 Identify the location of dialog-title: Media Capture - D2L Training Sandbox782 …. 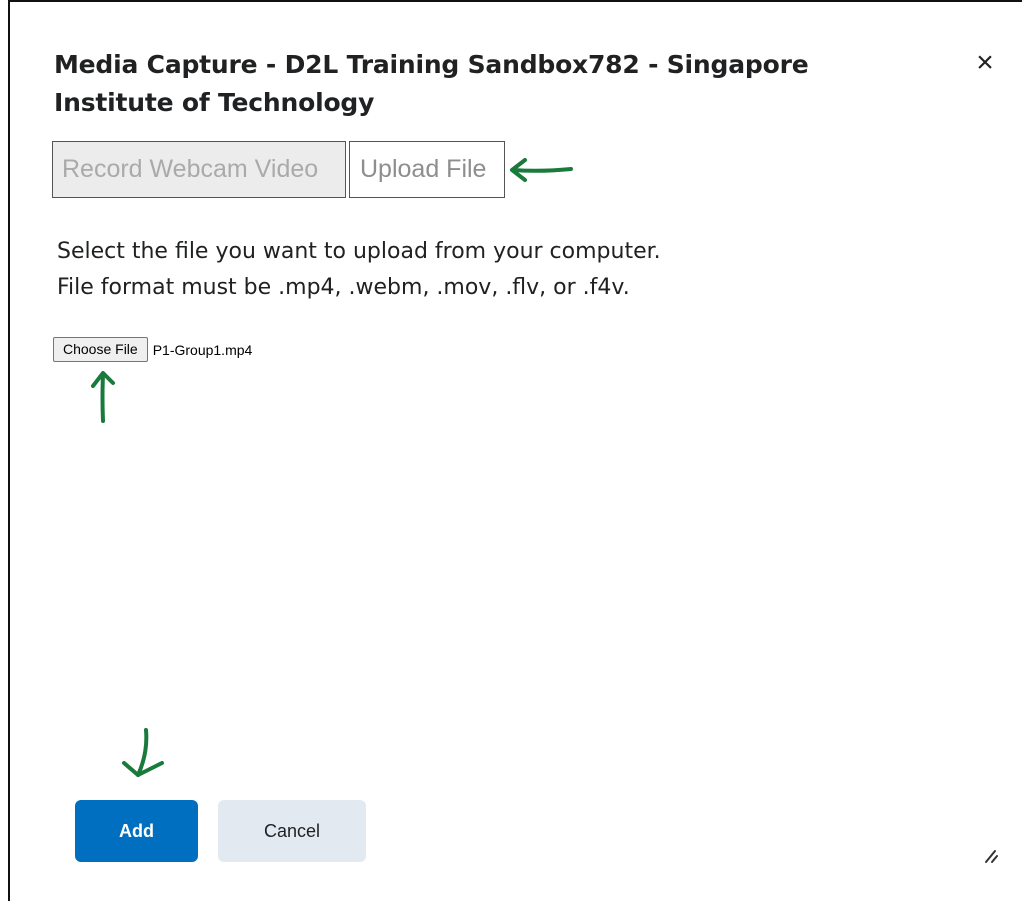
(431, 83).